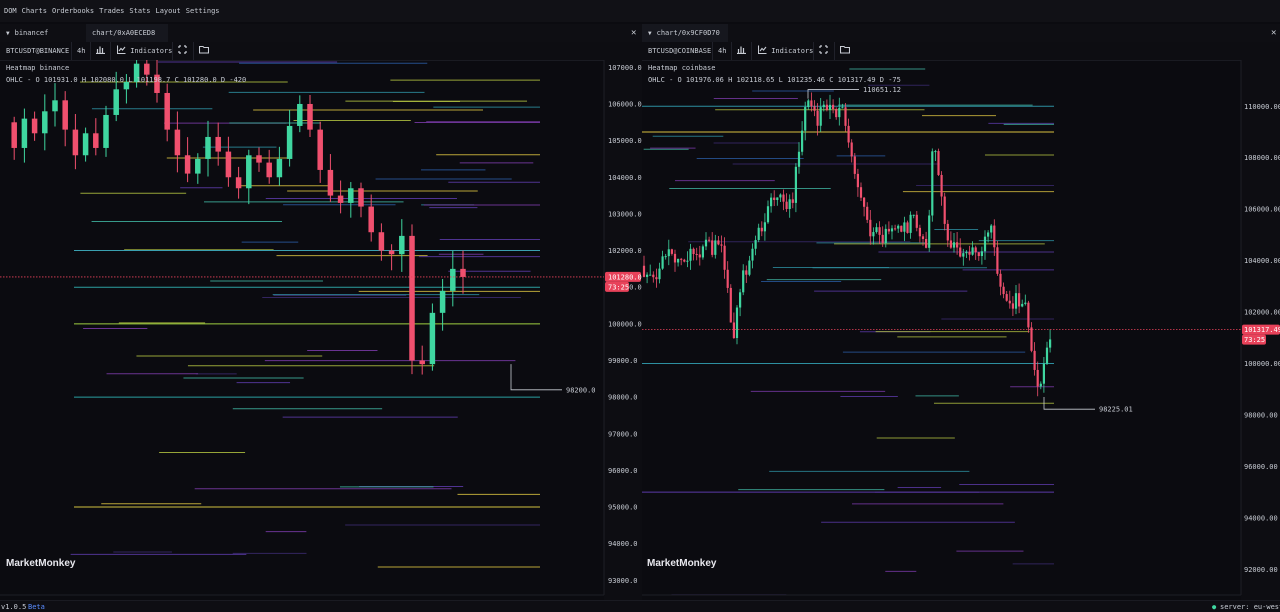 Image resolution: width=1280 pixels, height=612 pixels. I want to click on symbol-selector: BTCUSDT@BINANCE, so click(37, 51).